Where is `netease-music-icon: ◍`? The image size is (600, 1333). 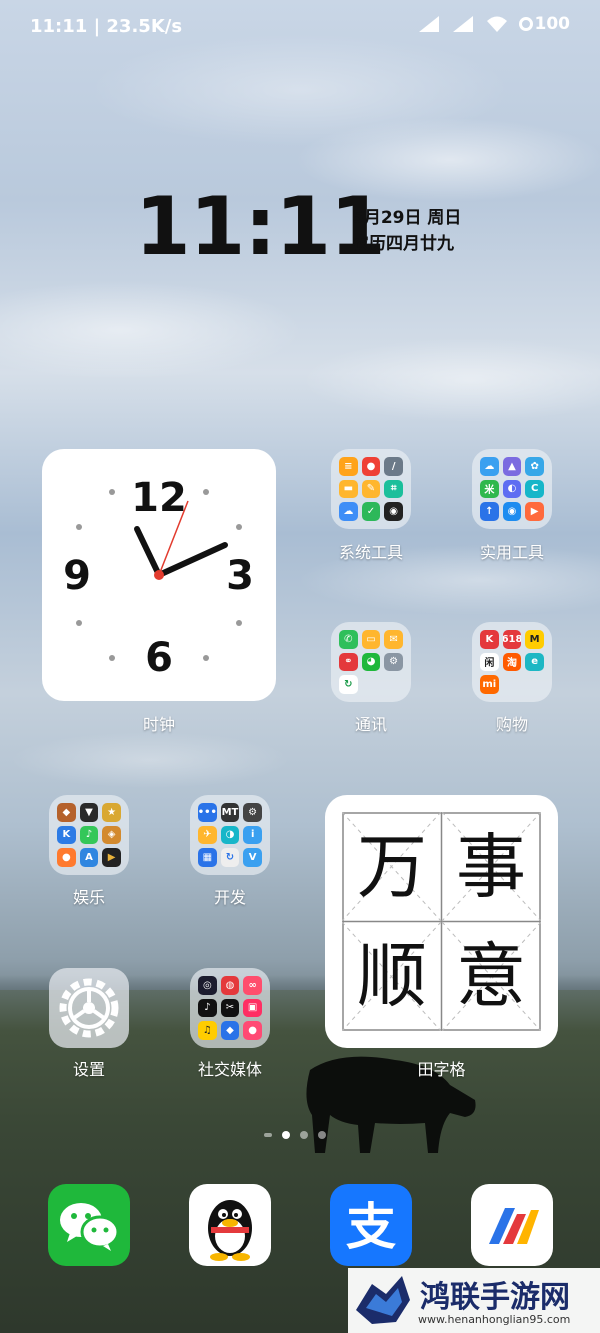 netease-music-icon: ◍ is located at coordinates (230, 985).